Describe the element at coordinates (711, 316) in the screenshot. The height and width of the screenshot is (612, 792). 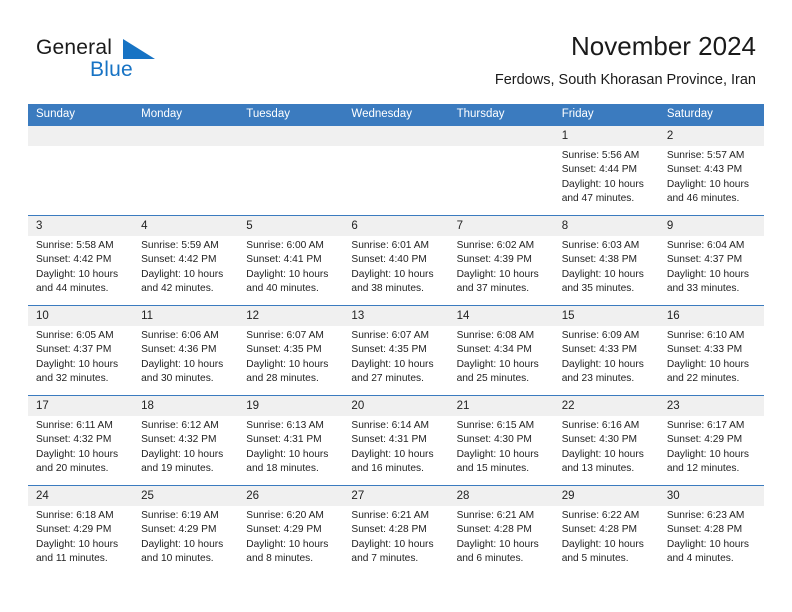
I see `day-number: 16` at that location.